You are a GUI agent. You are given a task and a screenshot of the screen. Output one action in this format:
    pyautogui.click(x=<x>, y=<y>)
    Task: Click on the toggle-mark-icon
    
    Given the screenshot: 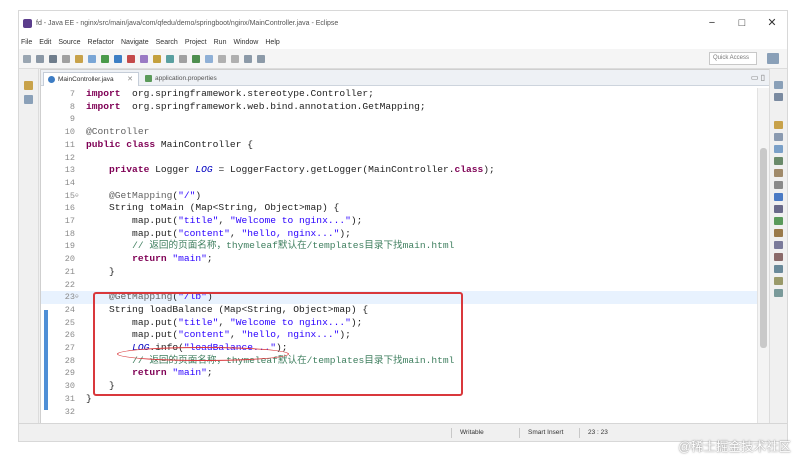 What is the action you would take?
    pyautogui.click(x=183, y=58)
    